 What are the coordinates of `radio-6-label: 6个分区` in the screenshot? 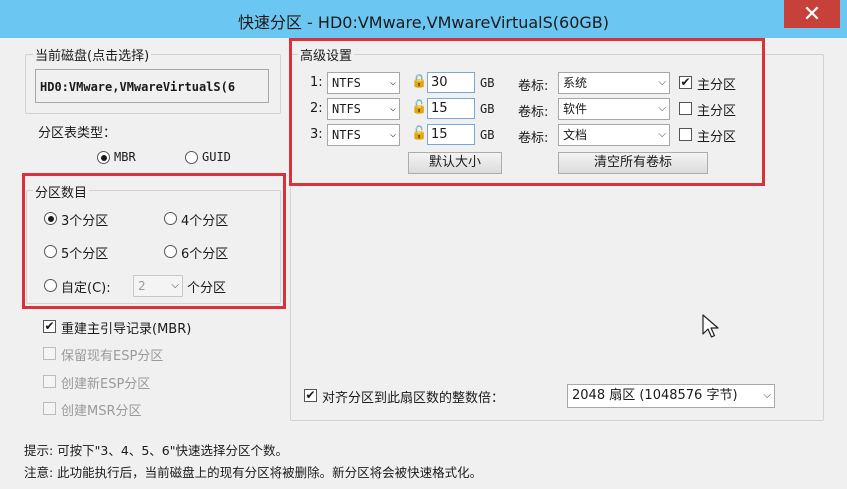 It's located at (205, 254).